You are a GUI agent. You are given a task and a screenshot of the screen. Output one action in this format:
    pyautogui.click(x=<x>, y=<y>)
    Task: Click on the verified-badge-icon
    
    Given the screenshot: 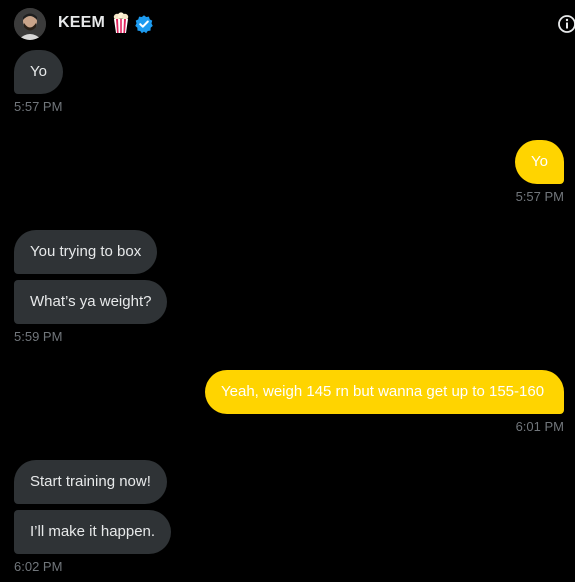 What is the action you would take?
    pyautogui.click(x=144, y=24)
    